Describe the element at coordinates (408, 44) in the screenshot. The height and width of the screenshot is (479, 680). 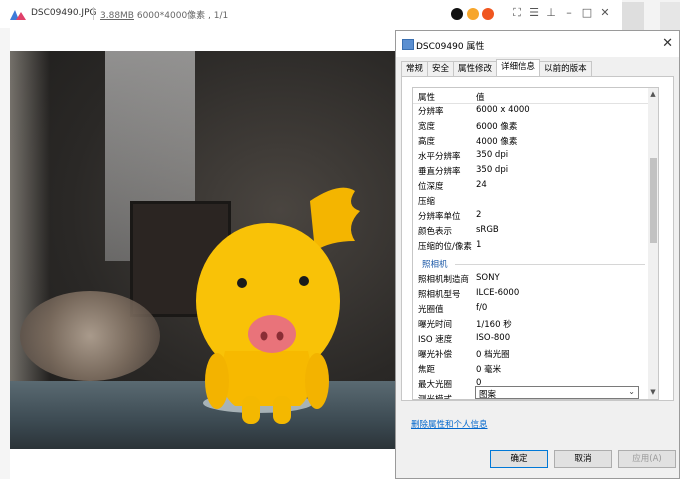
I see `image-file-icon` at that location.